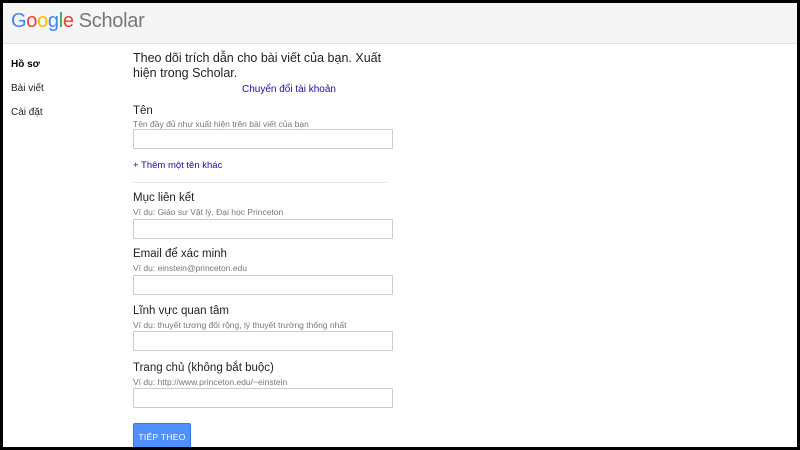  What do you see at coordinates (263, 229) in the screenshot?
I see `affiliation-input` at bounding box center [263, 229].